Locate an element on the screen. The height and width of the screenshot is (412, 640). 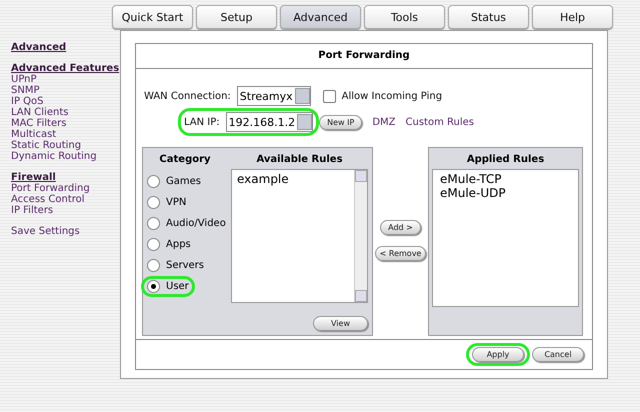
column-heading: Available Rules is located at coordinates (299, 159).